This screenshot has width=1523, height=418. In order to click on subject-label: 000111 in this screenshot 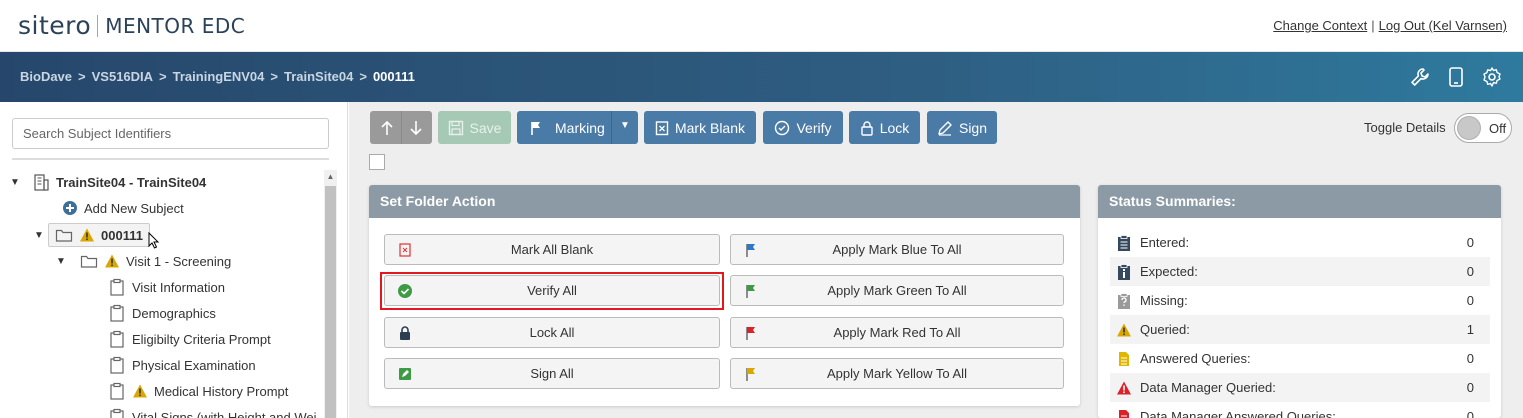, I will do `click(122, 235)`.